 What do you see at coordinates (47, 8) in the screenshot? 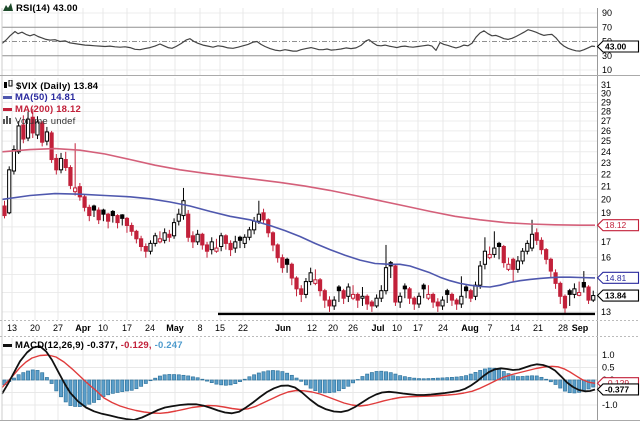
I see `rsi-label: RSI(14) 43.00` at bounding box center [47, 8].